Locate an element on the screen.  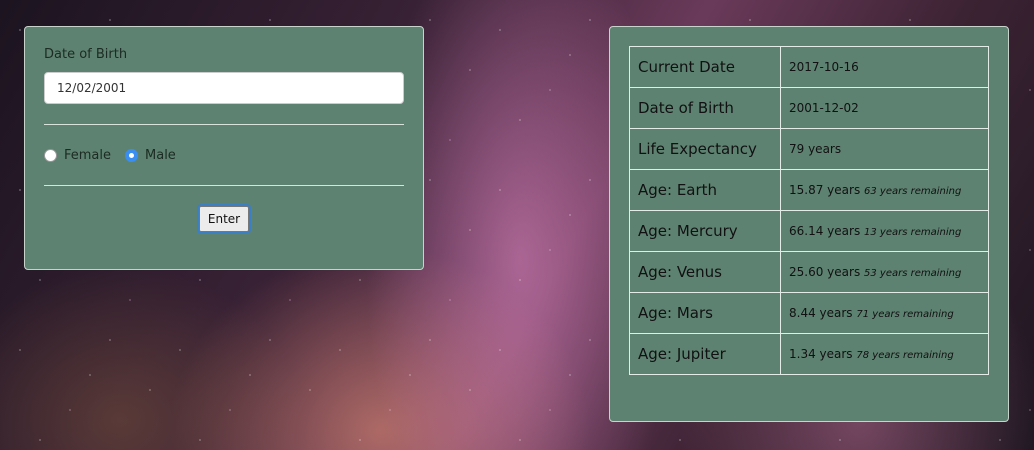
male-radio is located at coordinates (132, 155).